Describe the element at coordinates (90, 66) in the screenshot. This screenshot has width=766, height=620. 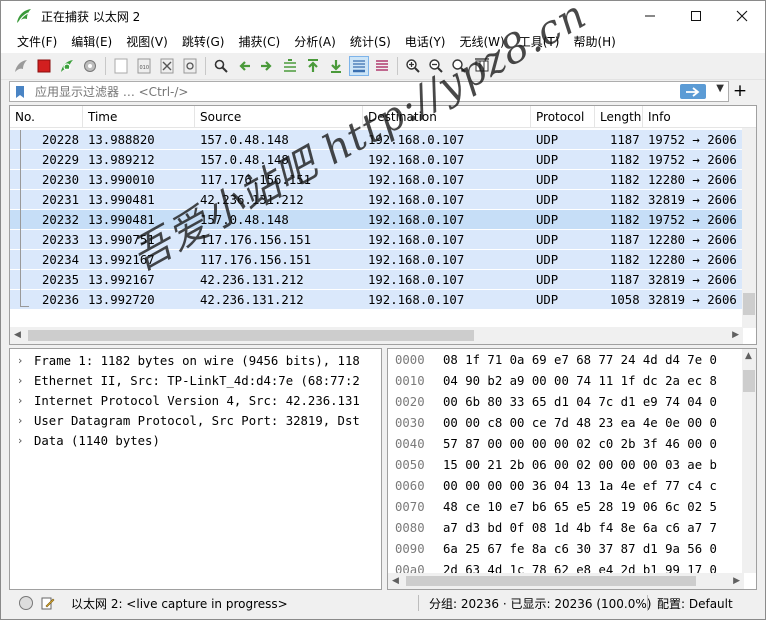
I see `capture-options-icon` at that location.